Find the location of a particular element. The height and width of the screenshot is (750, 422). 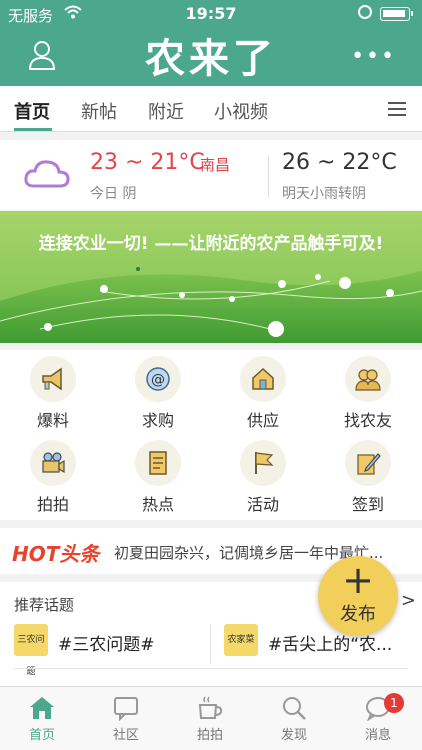

publish-label: 发布 is located at coordinates (358, 614).